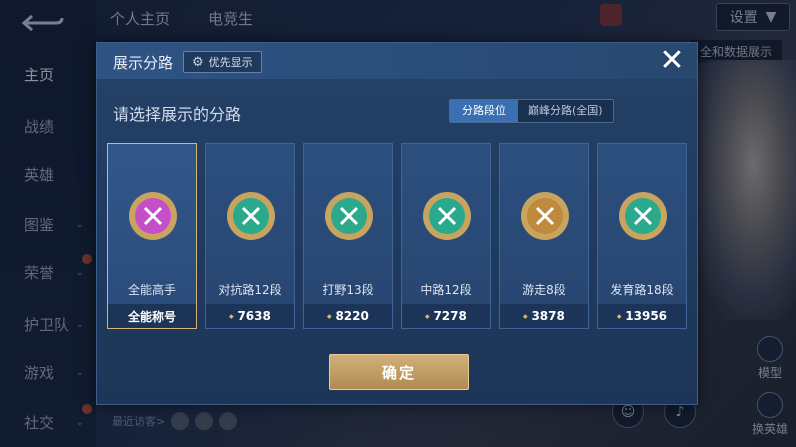 The width and height of the screenshot is (796, 447). I want to click on mid-lane-emblem-icon, so click(447, 216).